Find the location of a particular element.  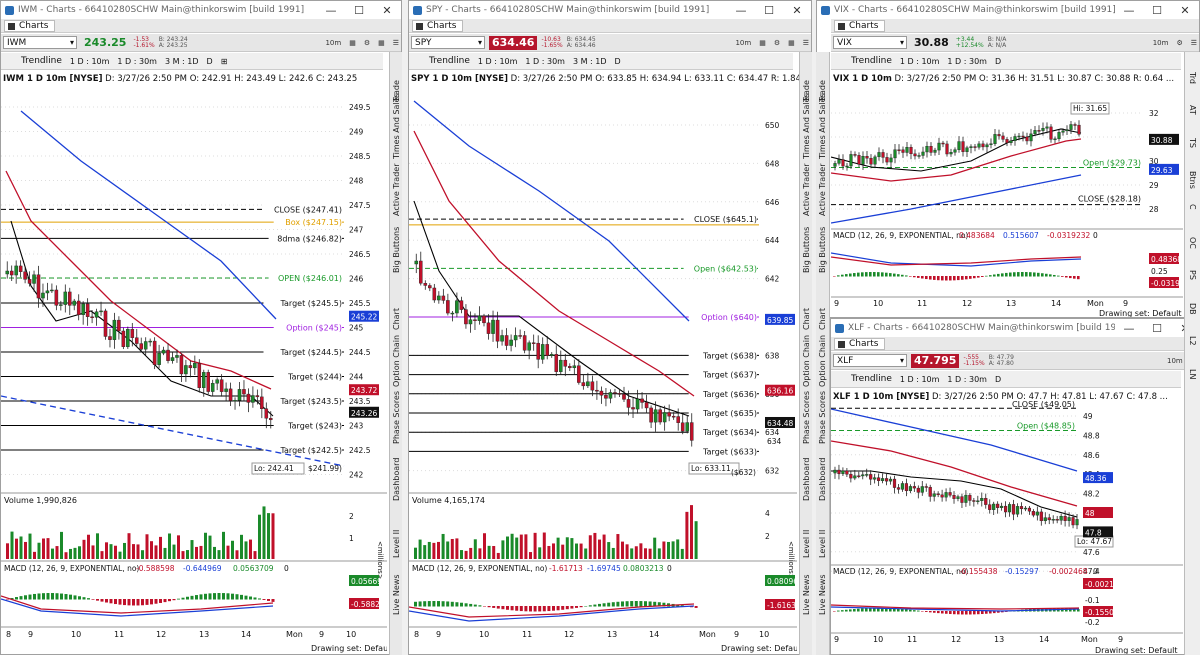

side-tab-ln: LN is located at coordinates (1192, 374).